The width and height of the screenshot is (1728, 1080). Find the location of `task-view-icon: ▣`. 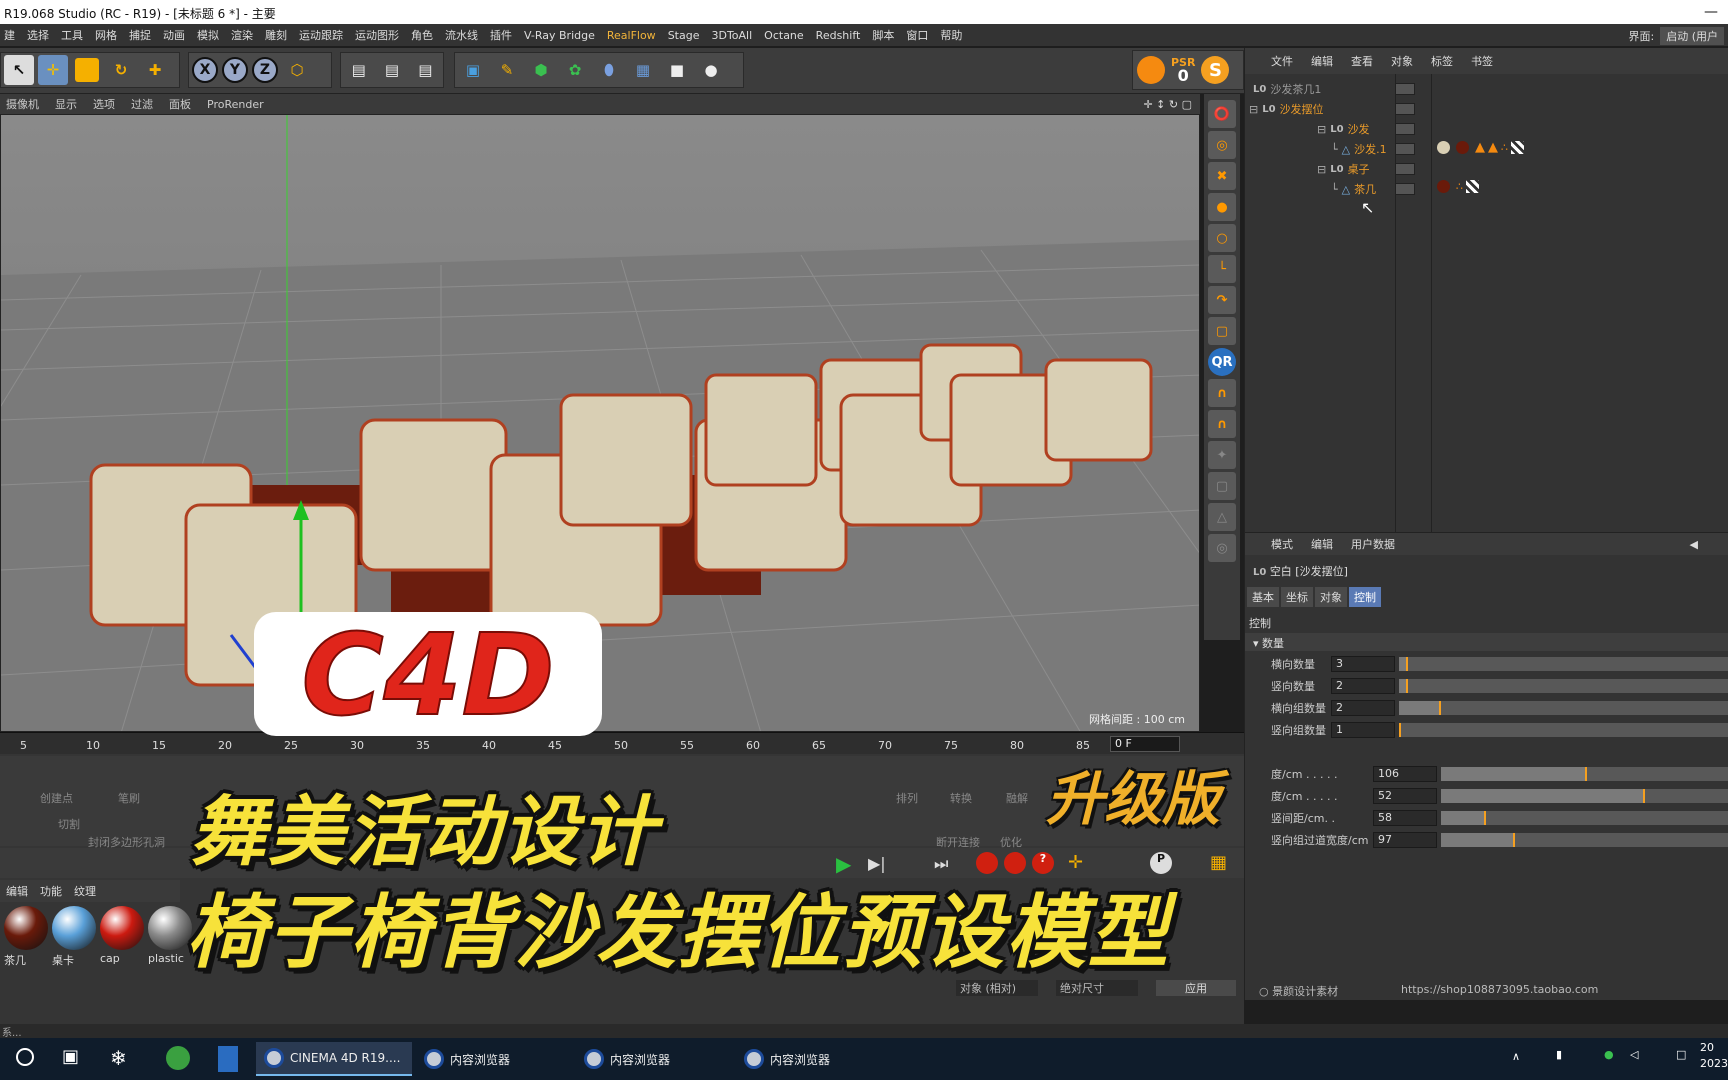

task-view-icon: ▣ is located at coordinates (70, 1056).